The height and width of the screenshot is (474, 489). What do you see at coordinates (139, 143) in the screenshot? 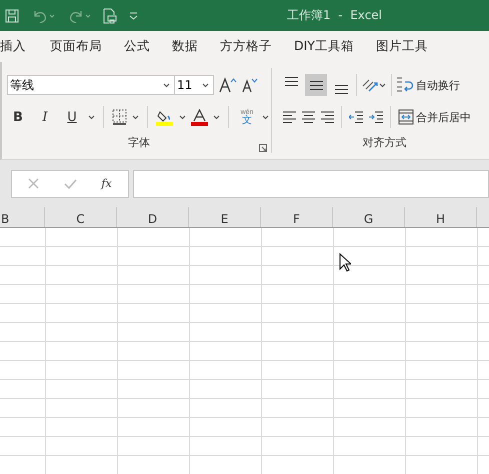
I see `group-label: 字体` at bounding box center [139, 143].